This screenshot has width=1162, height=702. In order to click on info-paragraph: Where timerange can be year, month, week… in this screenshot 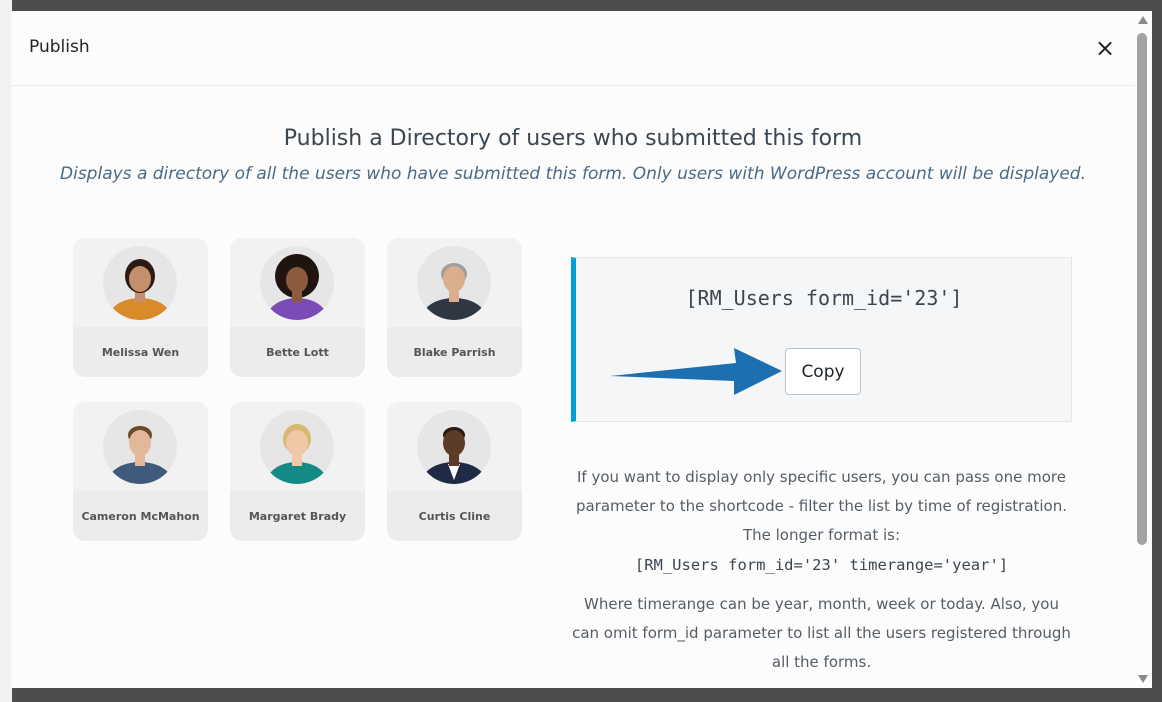, I will do `click(821, 633)`.